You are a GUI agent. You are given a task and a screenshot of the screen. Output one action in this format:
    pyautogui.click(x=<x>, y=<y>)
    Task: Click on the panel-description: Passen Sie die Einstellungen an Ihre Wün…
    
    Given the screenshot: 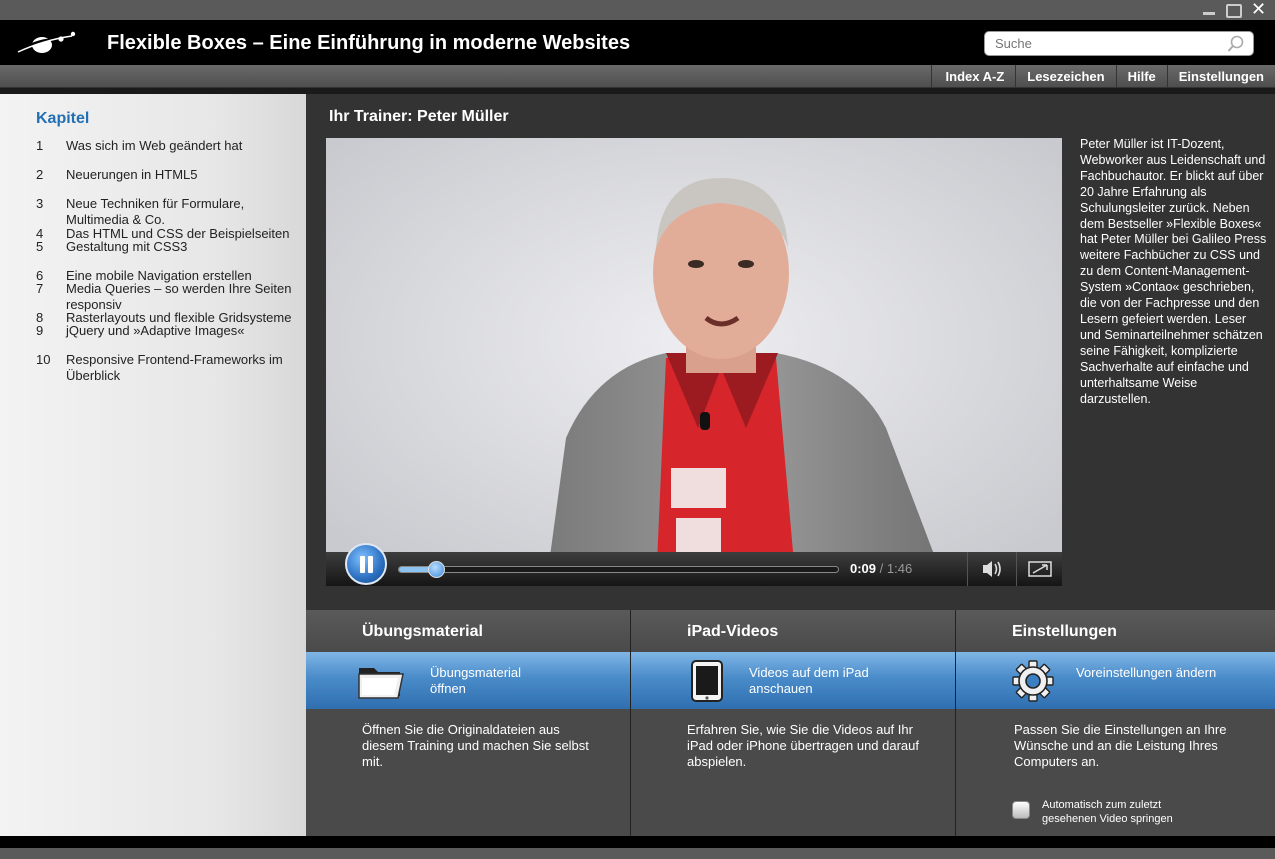 What is the action you would take?
    pyautogui.click(x=1120, y=745)
    